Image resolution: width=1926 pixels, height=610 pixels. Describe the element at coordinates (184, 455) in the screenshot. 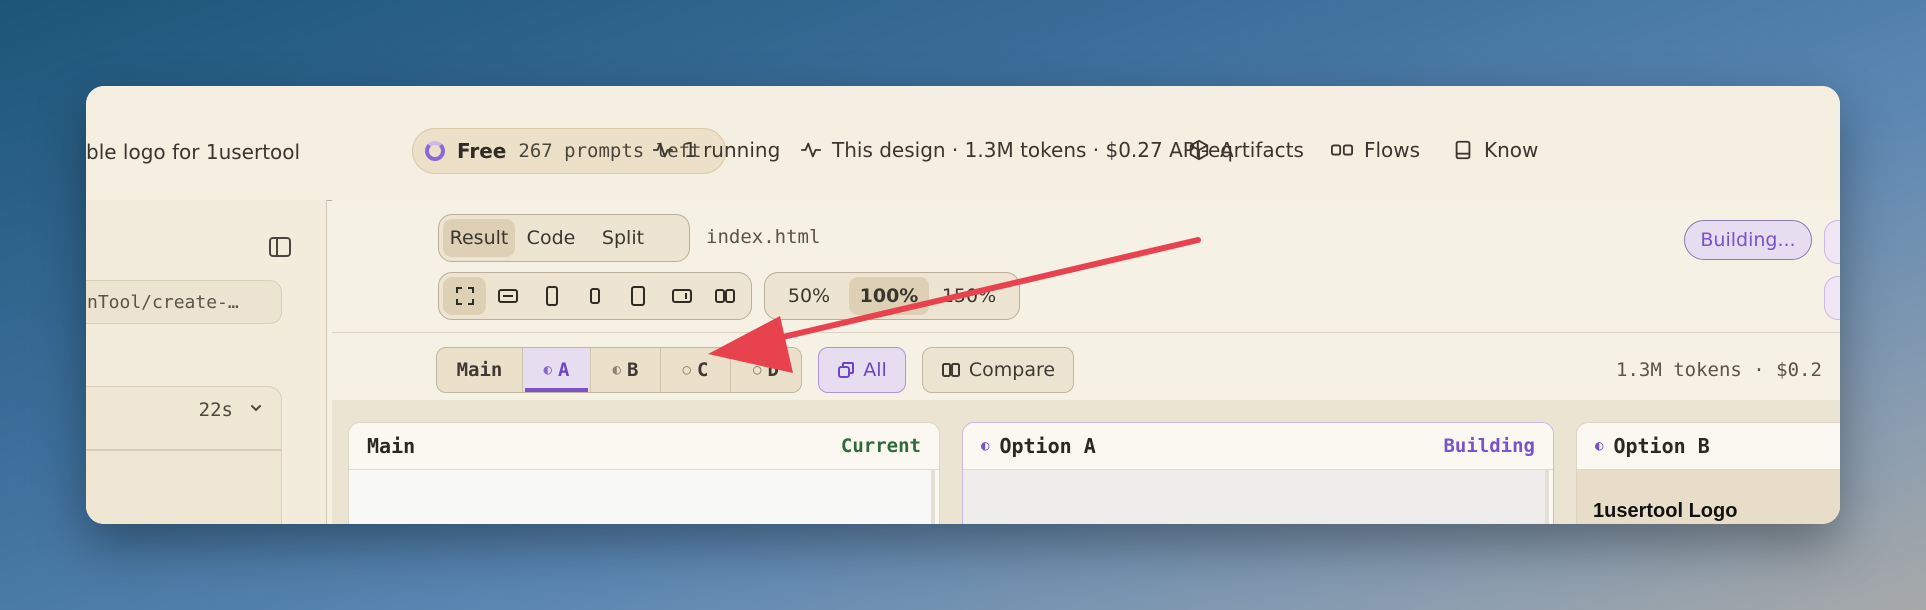

I see `run-card: 22s` at that location.